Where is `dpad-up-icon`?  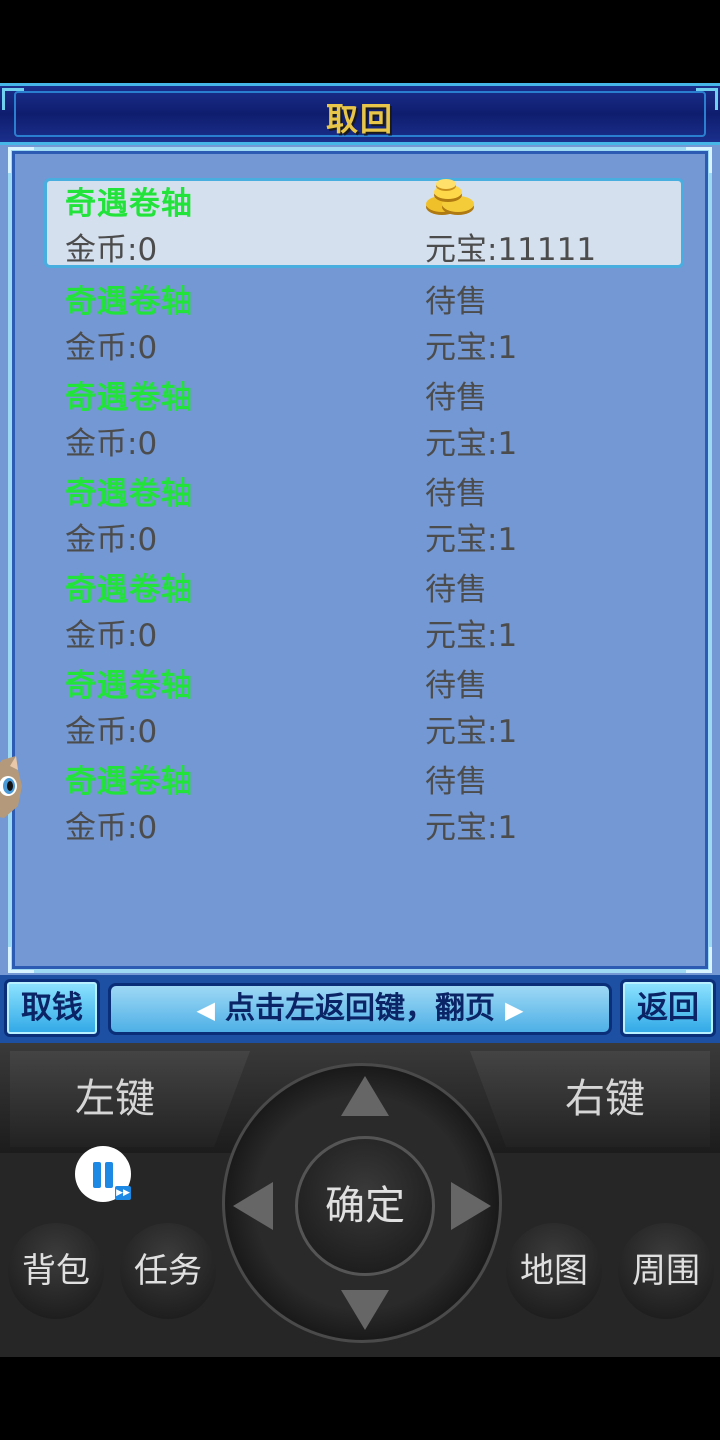 dpad-up-icon is located at coordinates (365, 1096).